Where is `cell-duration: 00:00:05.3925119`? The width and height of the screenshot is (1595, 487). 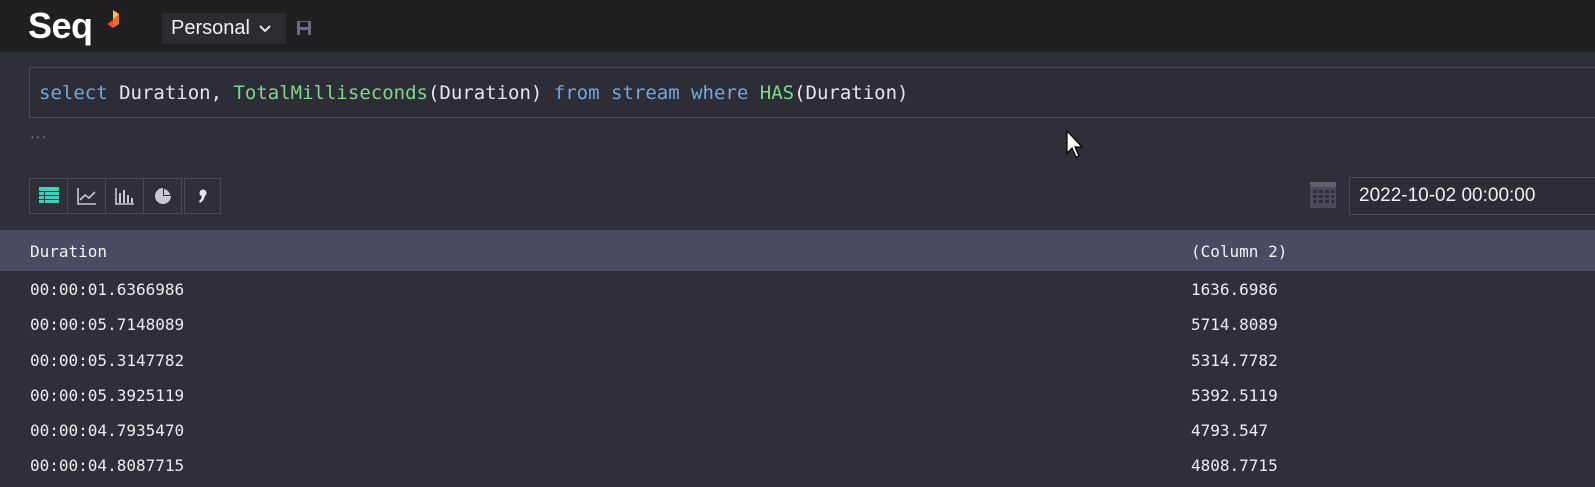
cell-duration: 00:00:05.3925119 is located at coordinates (107, 395).